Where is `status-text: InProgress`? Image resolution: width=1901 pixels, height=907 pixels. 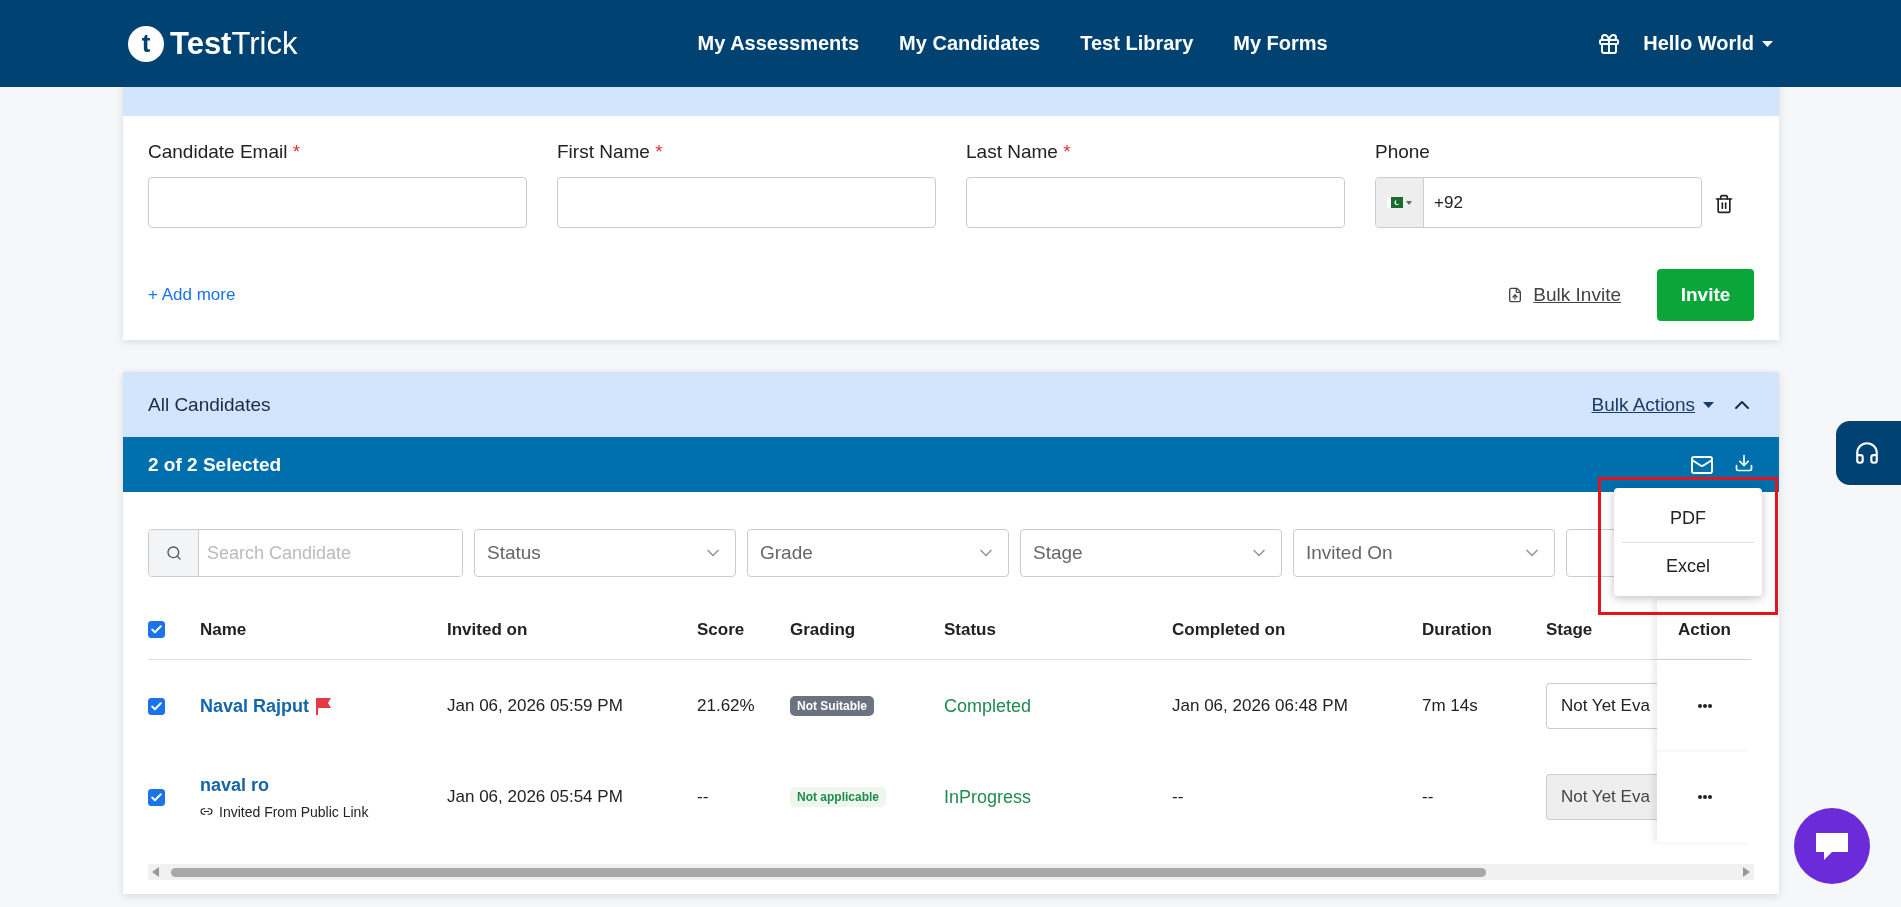 status-text: InProgress is located at coordinates (988, 797).